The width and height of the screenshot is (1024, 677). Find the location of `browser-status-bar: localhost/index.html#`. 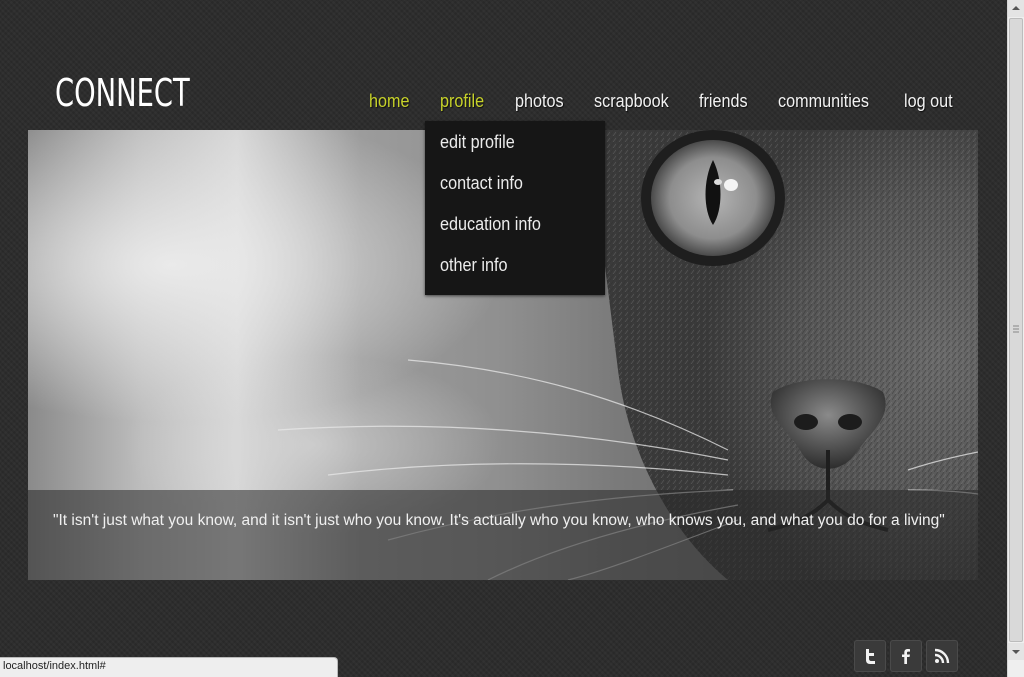

browser-status-bar: localhost/index.html# is located at coordinates (169, 667).